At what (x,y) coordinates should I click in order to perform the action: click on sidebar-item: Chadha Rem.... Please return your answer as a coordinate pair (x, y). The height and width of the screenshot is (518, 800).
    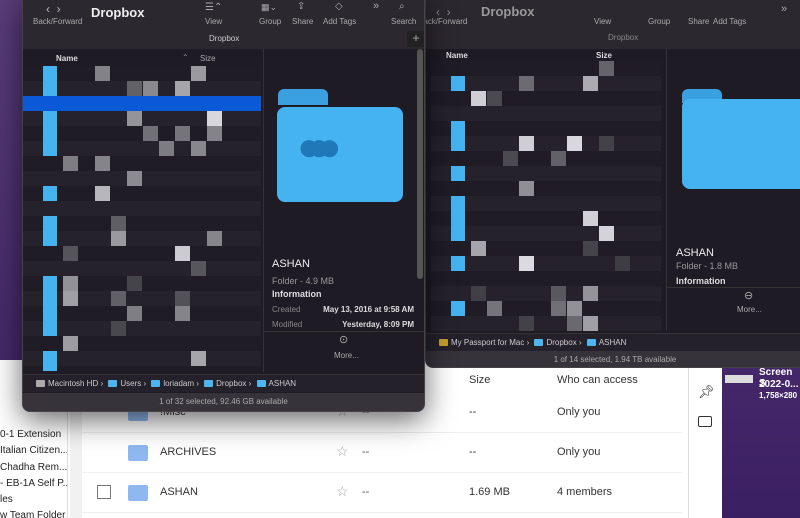
    Looking at the image, I should click on (33, 467).